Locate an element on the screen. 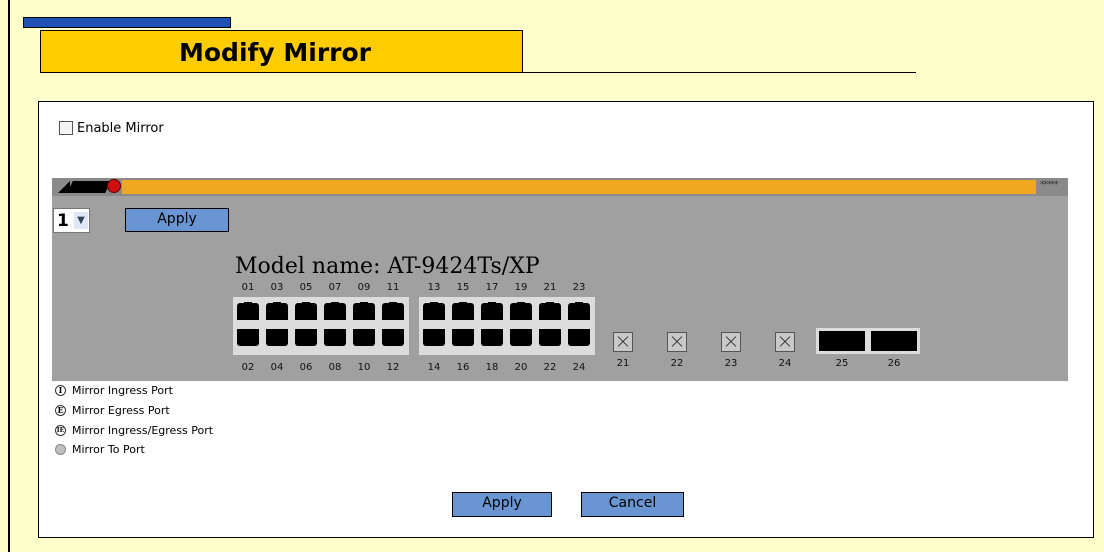 The image size is (1104, 552). faceplate-orange-stripe is located at coordinates (579, 187).